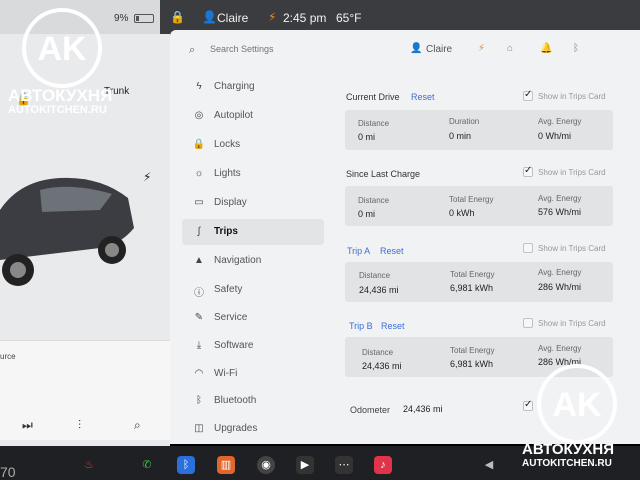  I want to click on reset-trip-a-button: Reset, so click(392, 251).